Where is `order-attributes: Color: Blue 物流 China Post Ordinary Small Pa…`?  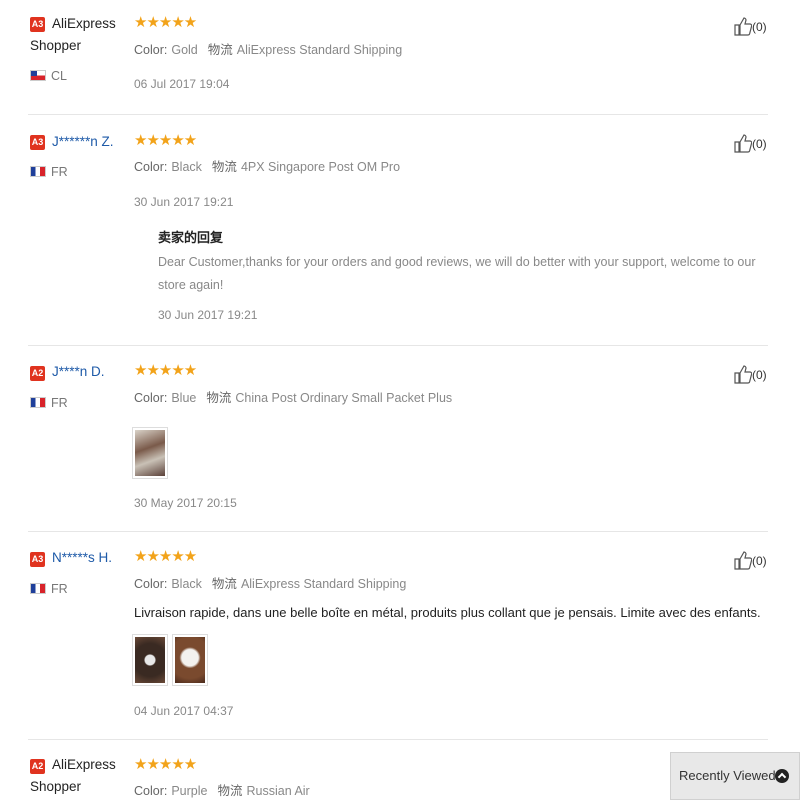
order-attributes: Color: Blue 物流 China Post Ordinary Small Pa… is located at coordinates (293, 398).